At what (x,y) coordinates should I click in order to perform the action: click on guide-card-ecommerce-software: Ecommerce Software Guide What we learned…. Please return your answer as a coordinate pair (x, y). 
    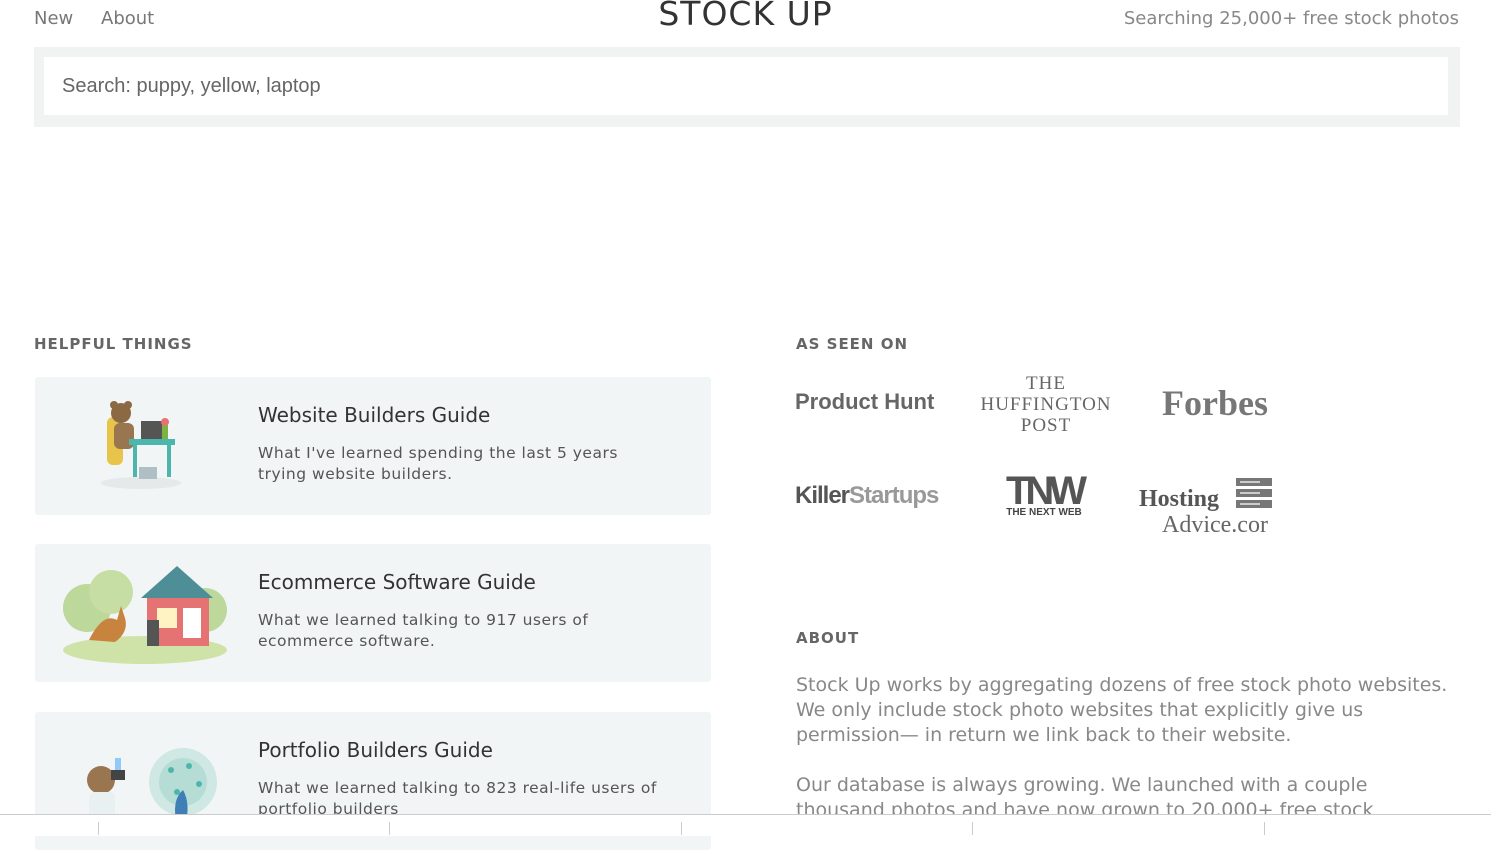
    Looking at the image, I should click on (373, 613).